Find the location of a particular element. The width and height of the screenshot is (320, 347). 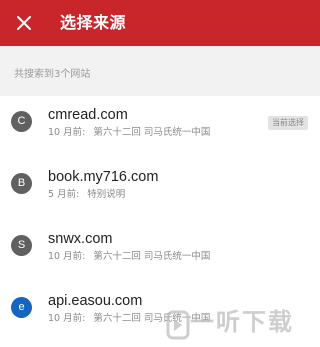

source-chapter-title: 特别说明 is located at coordinates (106, 194).